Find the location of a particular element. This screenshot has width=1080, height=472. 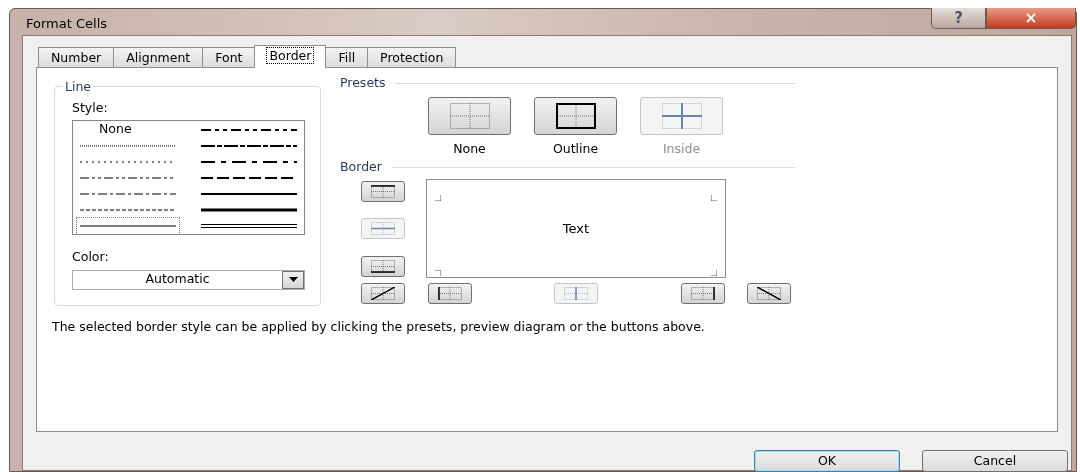

tab: Protection is located at coordinates (412, 57).